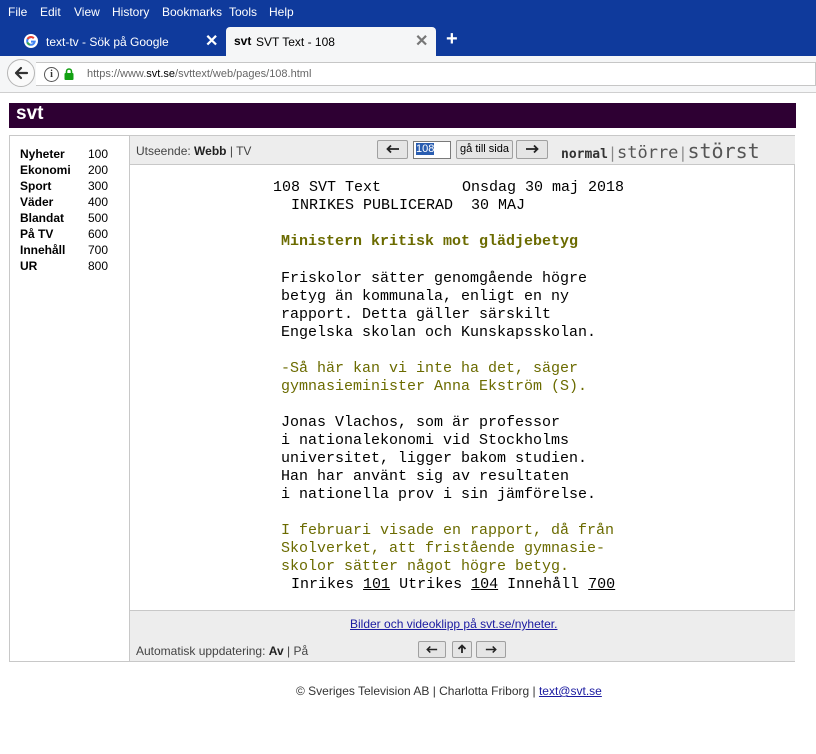 The image size is (816, 754). Describe the element at coordinates (192, 12) in the screenshot. I see `menu-bookmarks: Bookmarks` at that location.